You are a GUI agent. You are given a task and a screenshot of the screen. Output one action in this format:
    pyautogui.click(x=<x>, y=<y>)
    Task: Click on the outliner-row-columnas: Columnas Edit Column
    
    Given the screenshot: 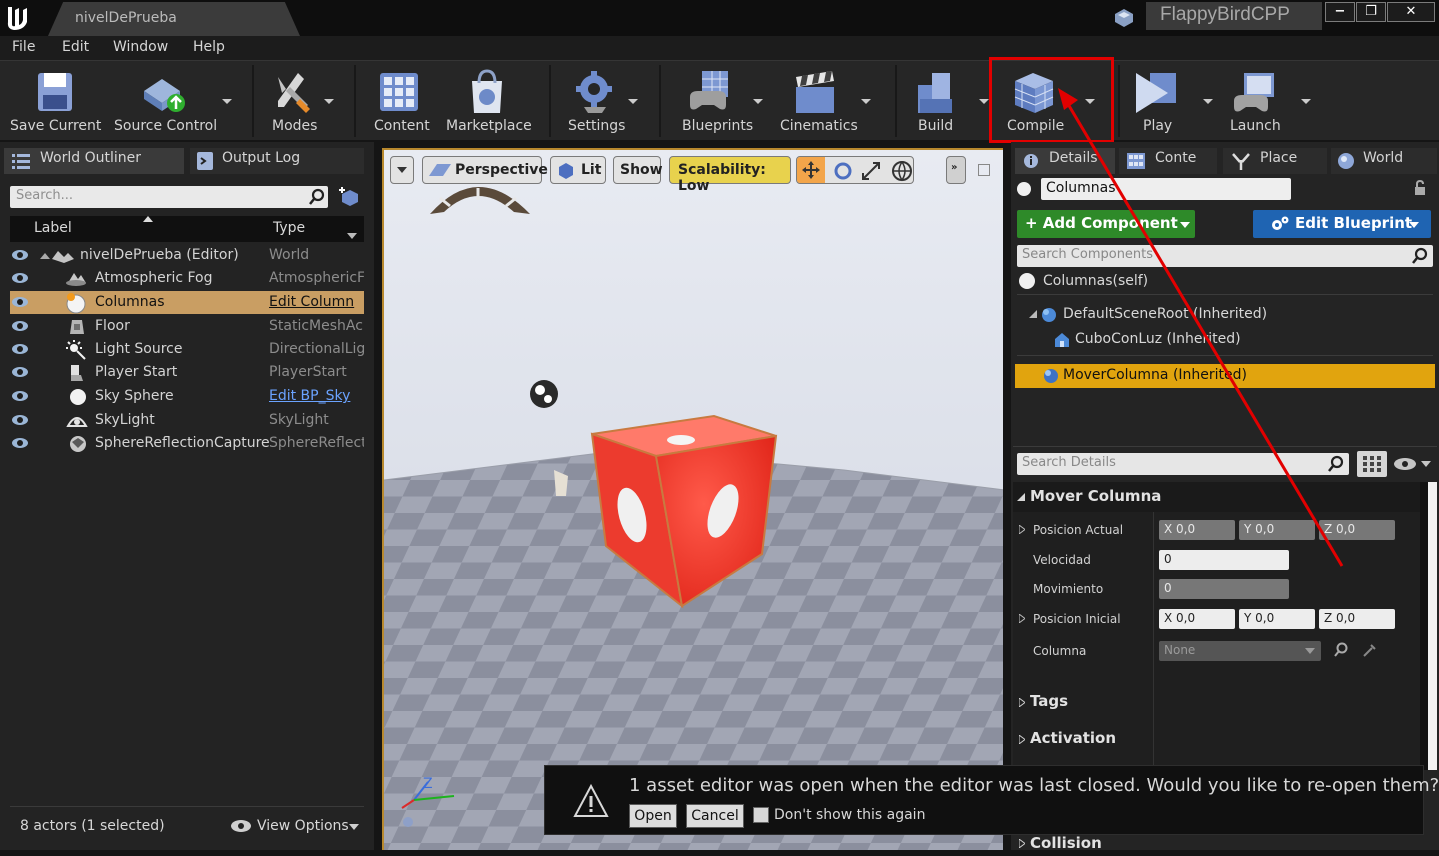 What is the action you would take?
    pyautogui.click(x=187, y=302)
    